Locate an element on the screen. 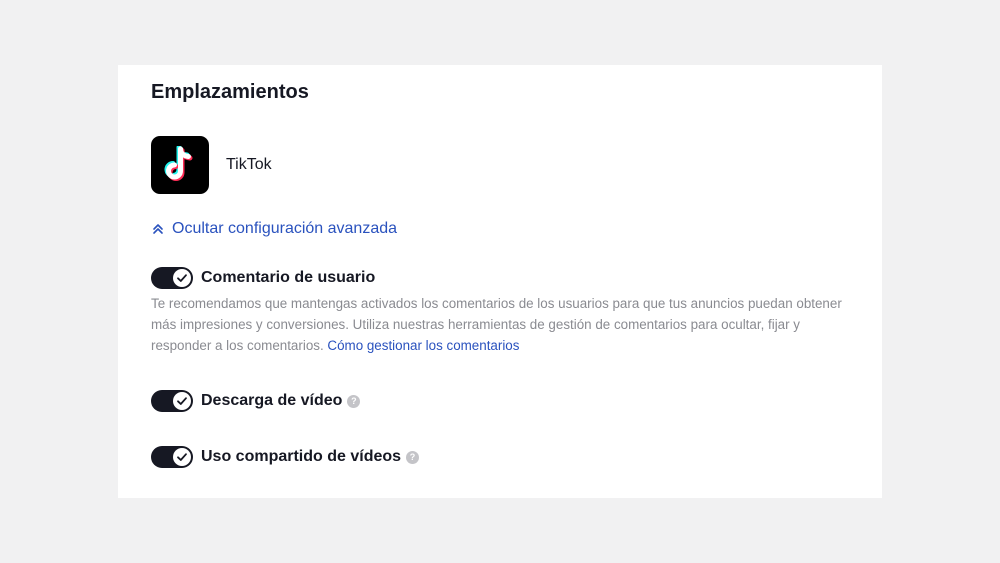 Image resolution: width=1000 pixels, height=563 pixels. hide-advanced-settings-link: Ocultar configuración avanzada is located at coordinates (274, 229).